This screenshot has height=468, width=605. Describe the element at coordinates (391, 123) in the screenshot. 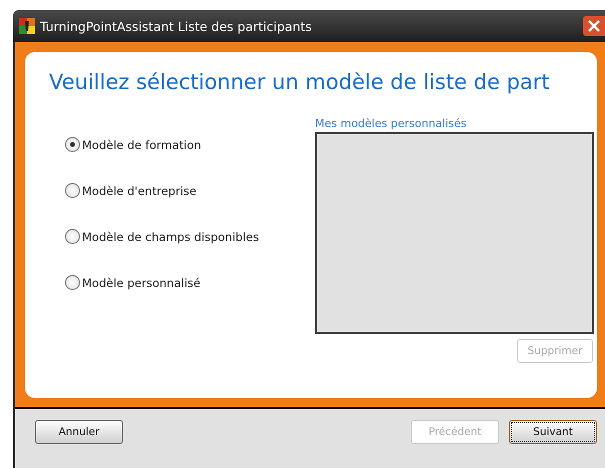

I see `custom-templates-label: Mes modèles personnalisés` at that location.